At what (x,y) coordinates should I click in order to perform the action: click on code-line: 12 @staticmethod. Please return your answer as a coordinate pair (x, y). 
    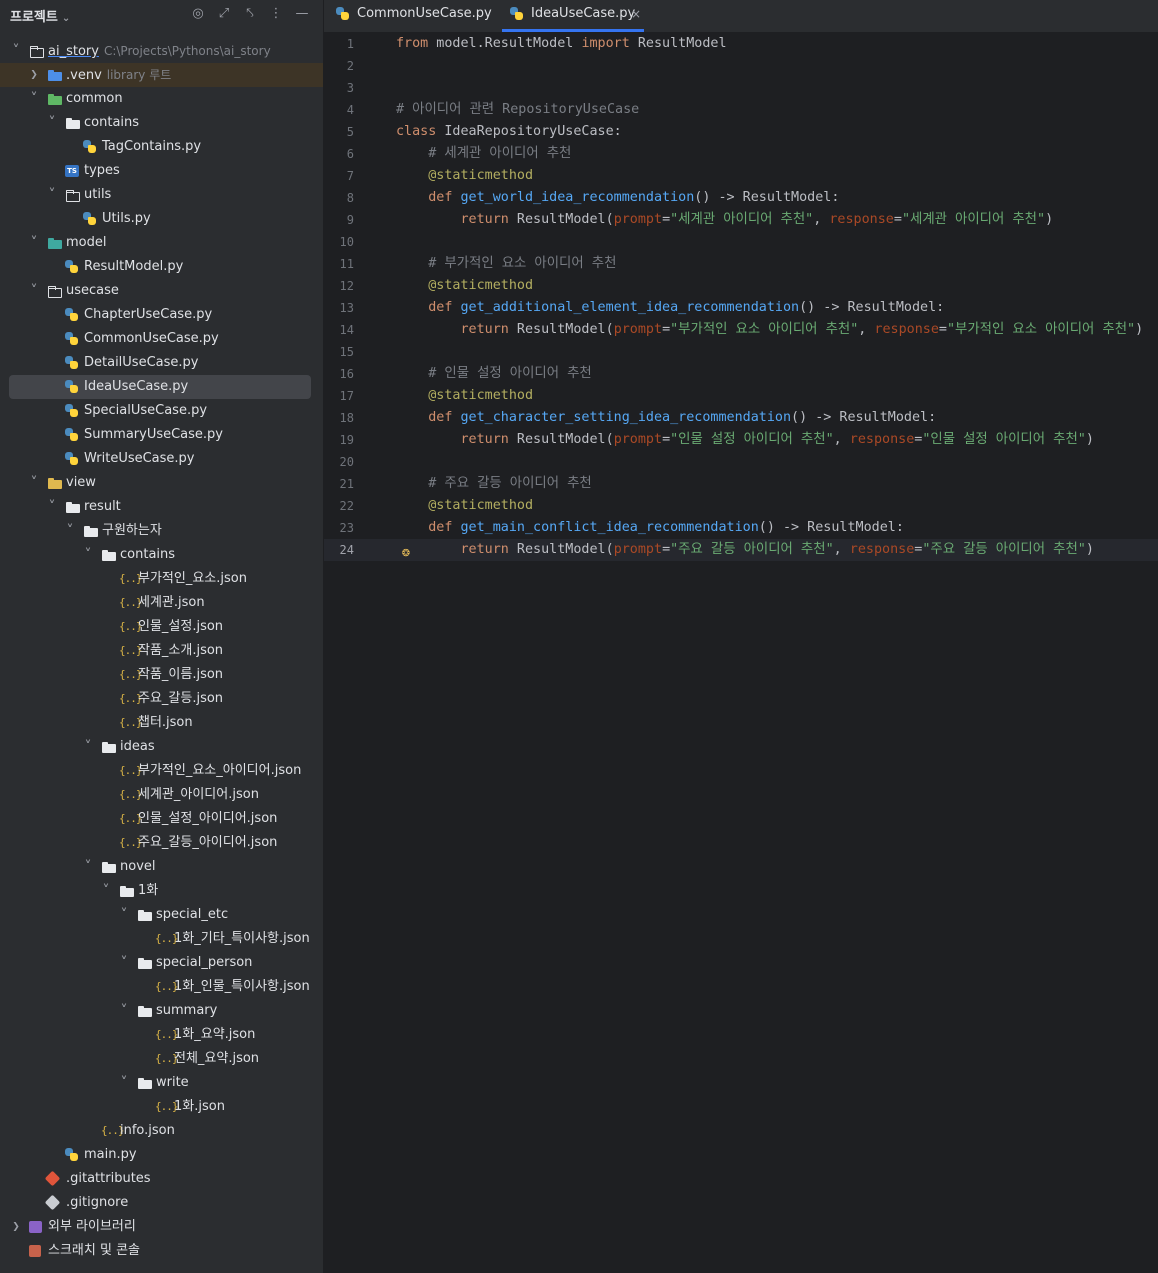
    Looking at the image, I should click on (741, 286).